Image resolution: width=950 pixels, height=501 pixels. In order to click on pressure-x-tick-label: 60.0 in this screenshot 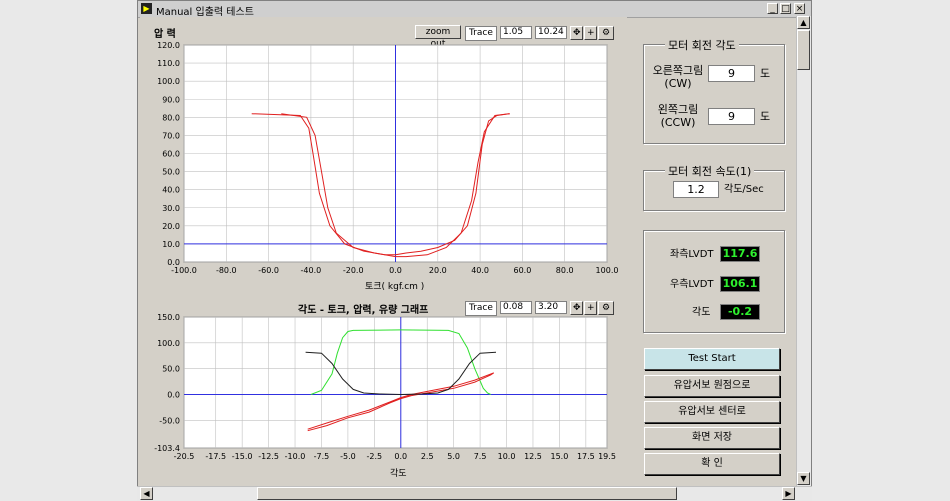, I will do `click(522, 270)`.